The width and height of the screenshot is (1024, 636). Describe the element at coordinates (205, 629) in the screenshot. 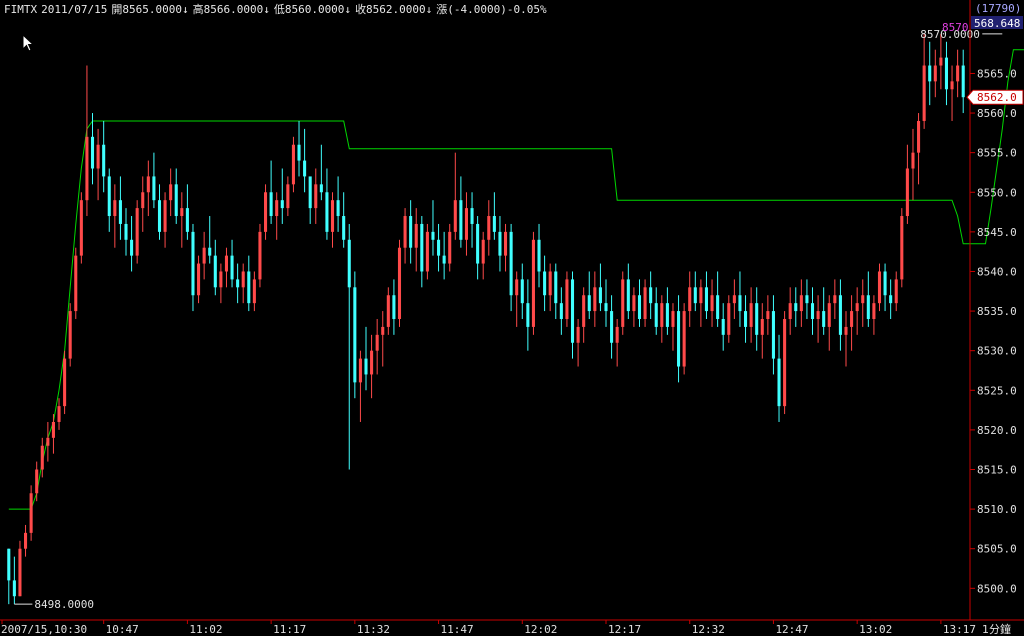

I see `time-tick-label: 11:02` at that location.